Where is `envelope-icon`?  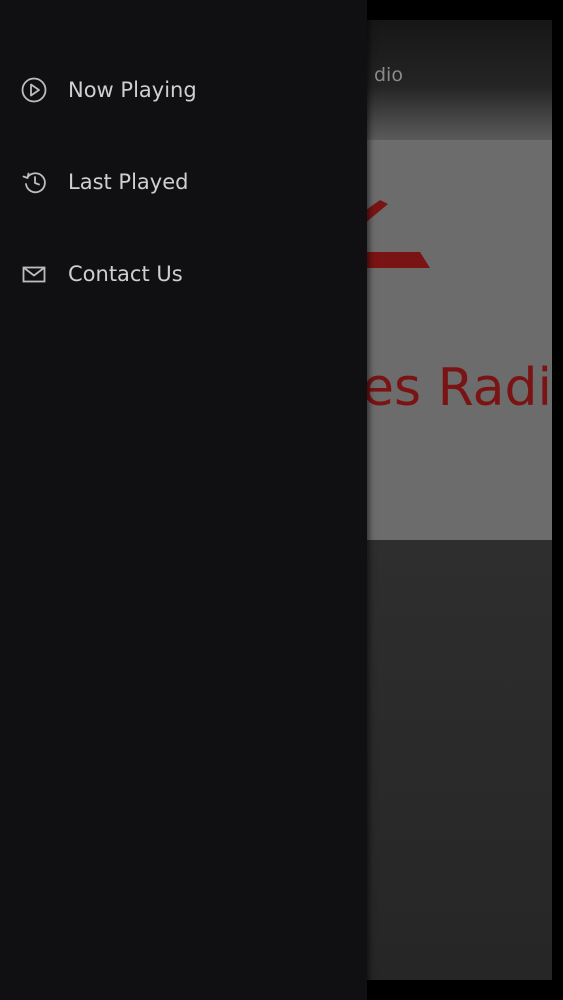
envelope-icon is located at coordinates (34, 274).